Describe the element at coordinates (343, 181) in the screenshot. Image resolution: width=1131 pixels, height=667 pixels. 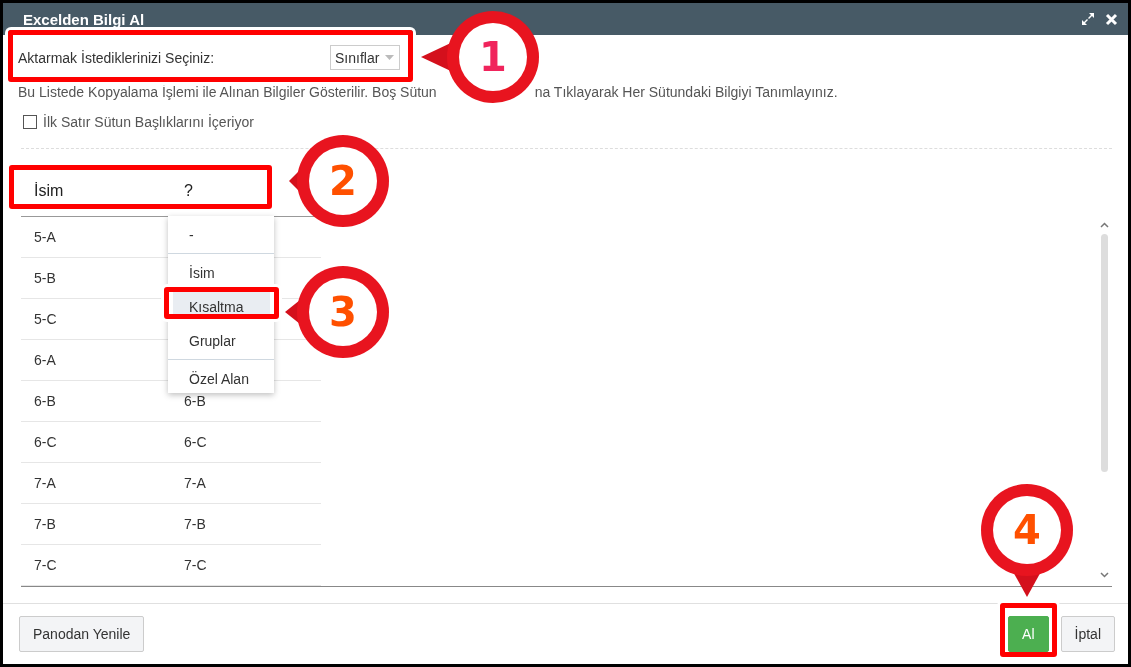
I see `callout-number: 2` at that location.